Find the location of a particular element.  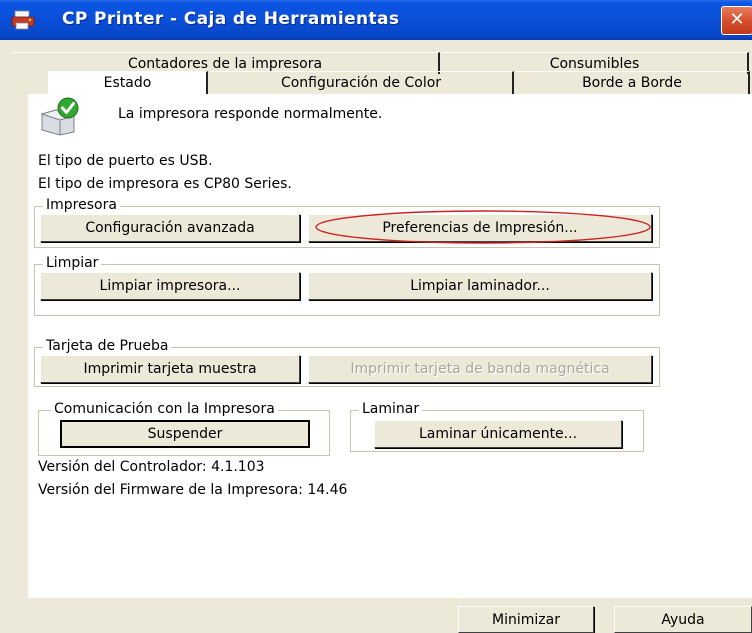

tab-color-config: Configuración de Color is located at coordinates (362, 83).